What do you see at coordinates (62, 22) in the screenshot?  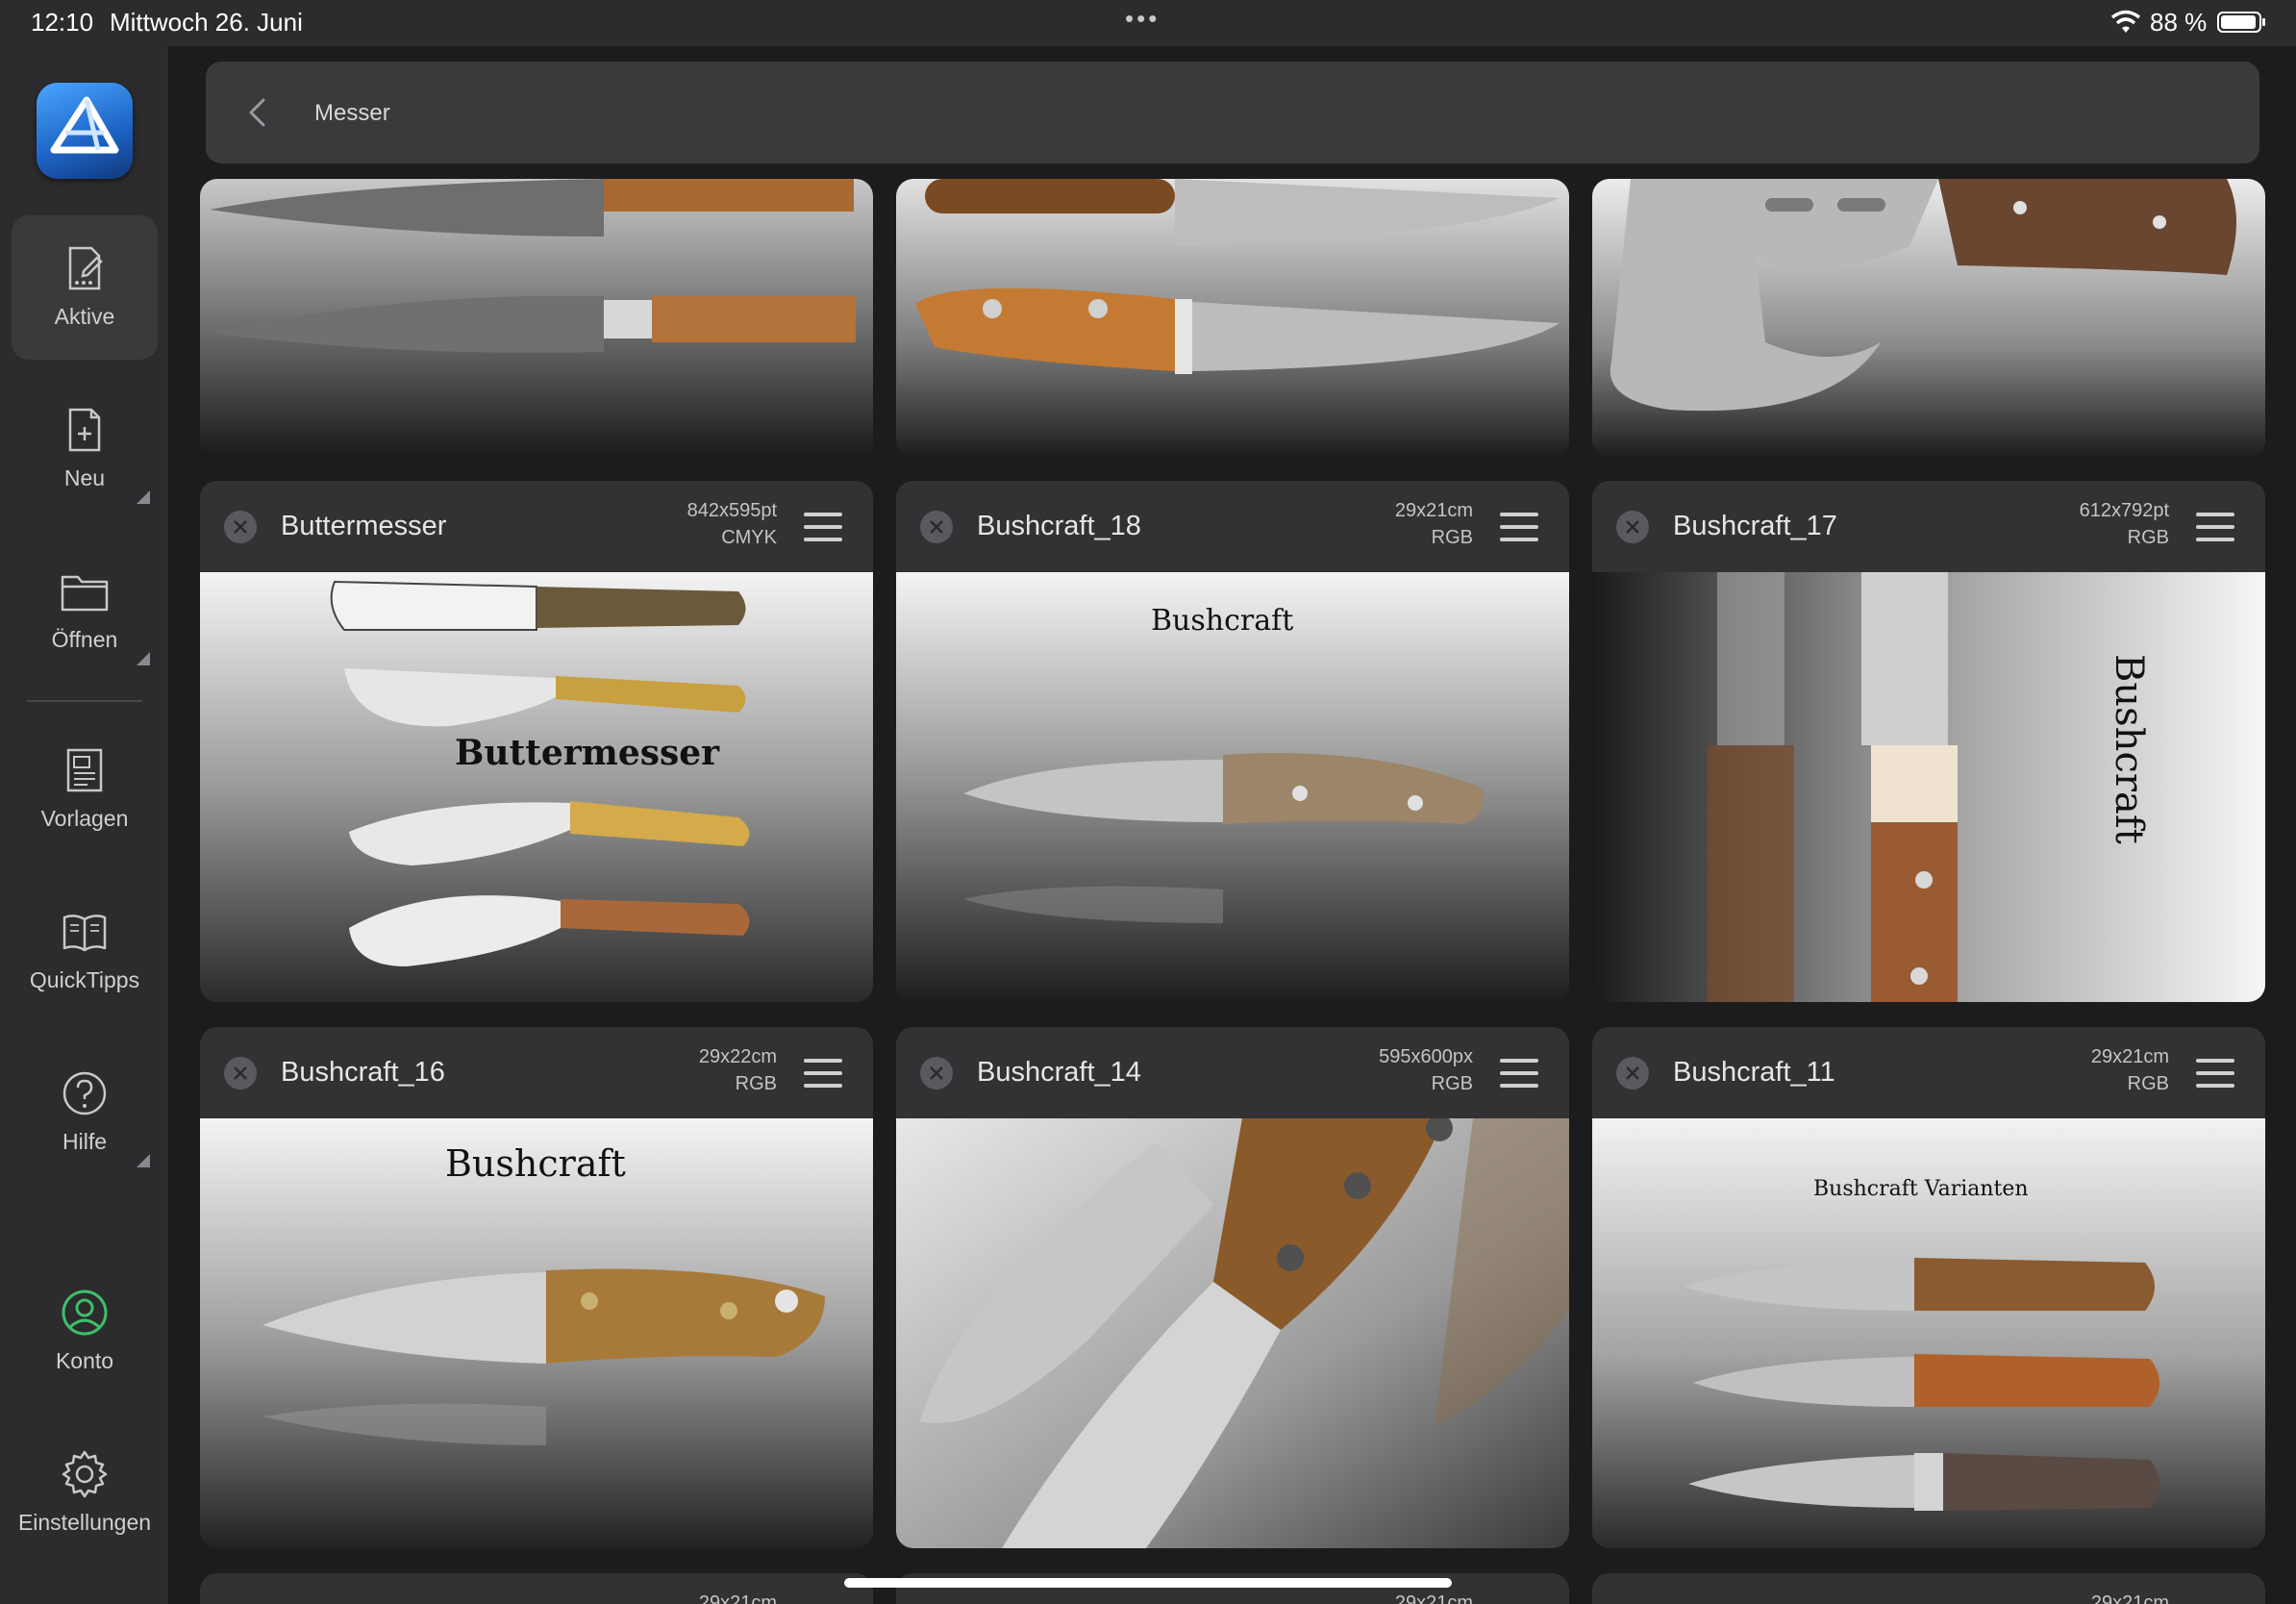 I see `status-time: 12:10` at bounding box center [62, 22].